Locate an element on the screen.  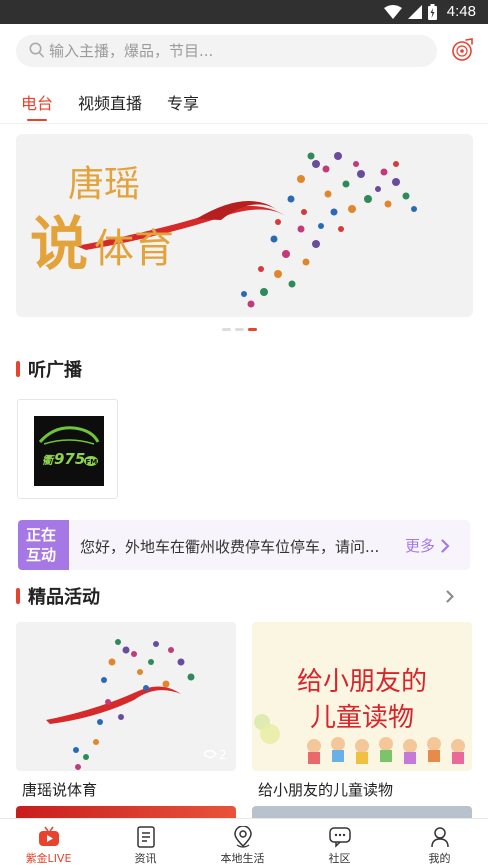
nav-local-life: 本地生活 is located at coordinates (242, 843).